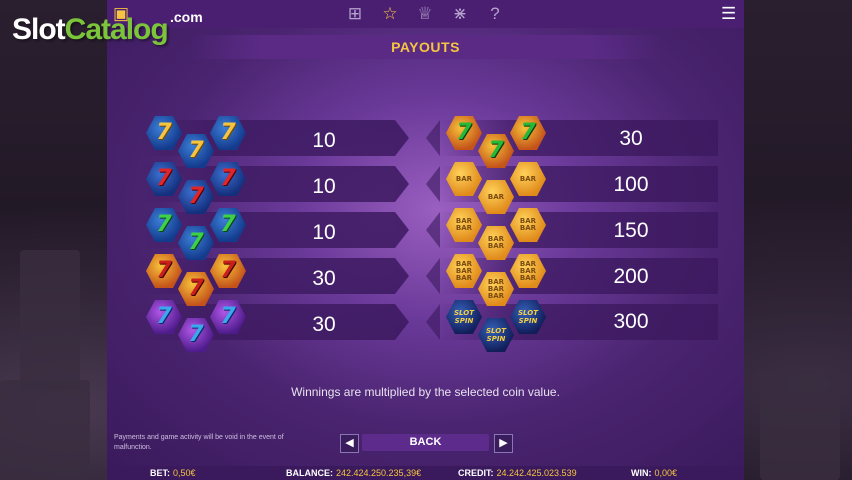  I want to click on next-page-button: ▶, so click(503, 443).